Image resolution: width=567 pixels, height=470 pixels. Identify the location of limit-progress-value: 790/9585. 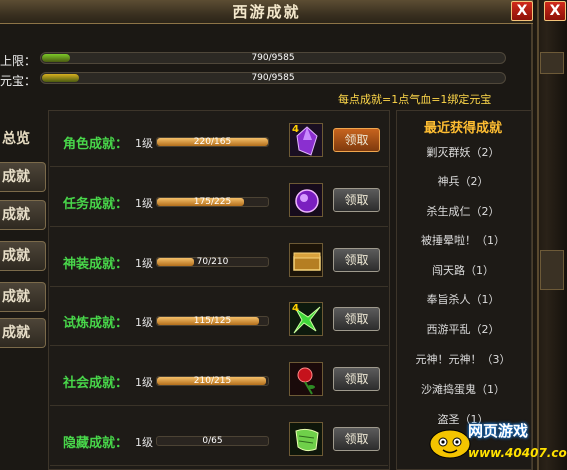
(273, 58).